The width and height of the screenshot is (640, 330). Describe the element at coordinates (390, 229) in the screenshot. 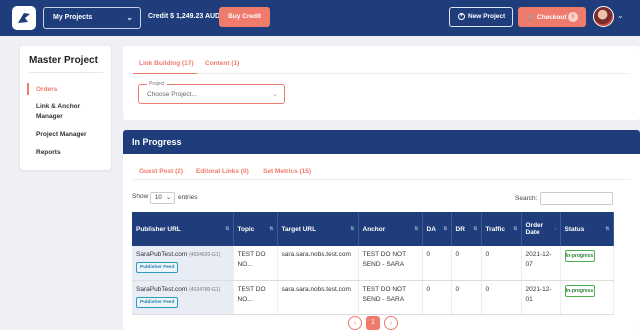

I see `column-anchor: Anchor ⇅` at that location.